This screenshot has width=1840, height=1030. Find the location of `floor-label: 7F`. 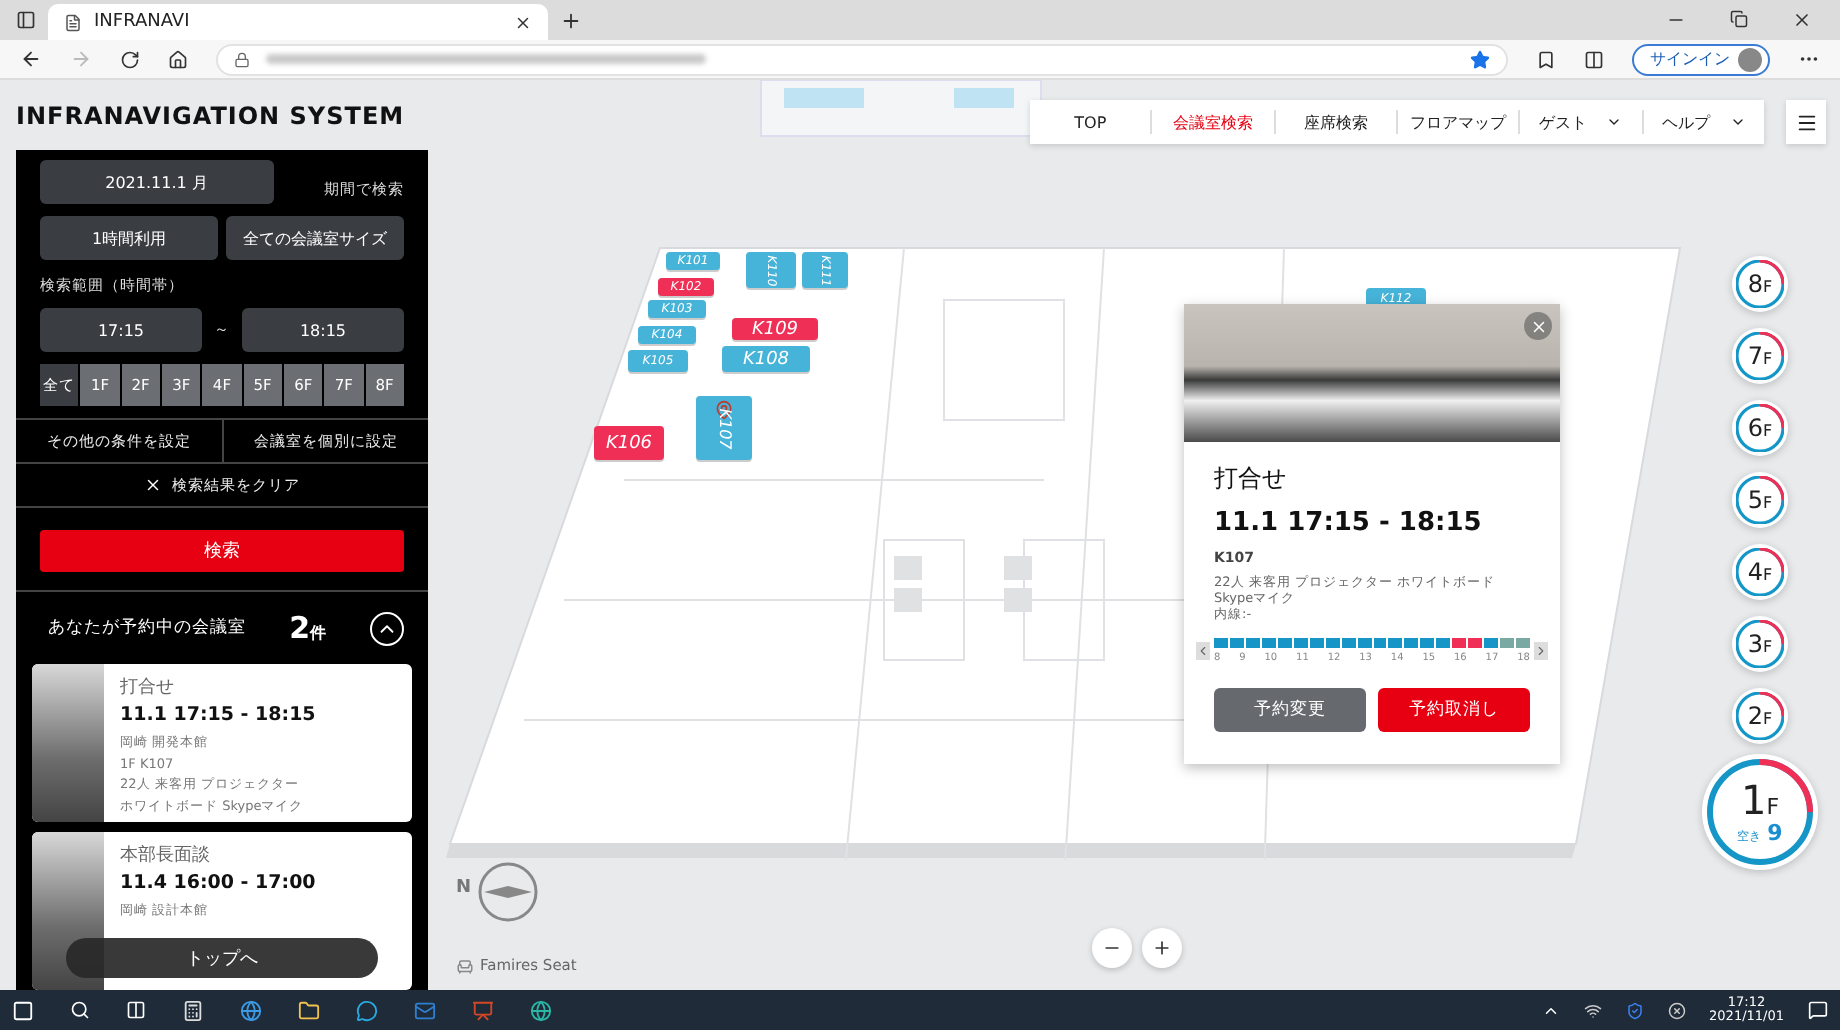

floor-label: 7F is located at coordinates (1760, 356).